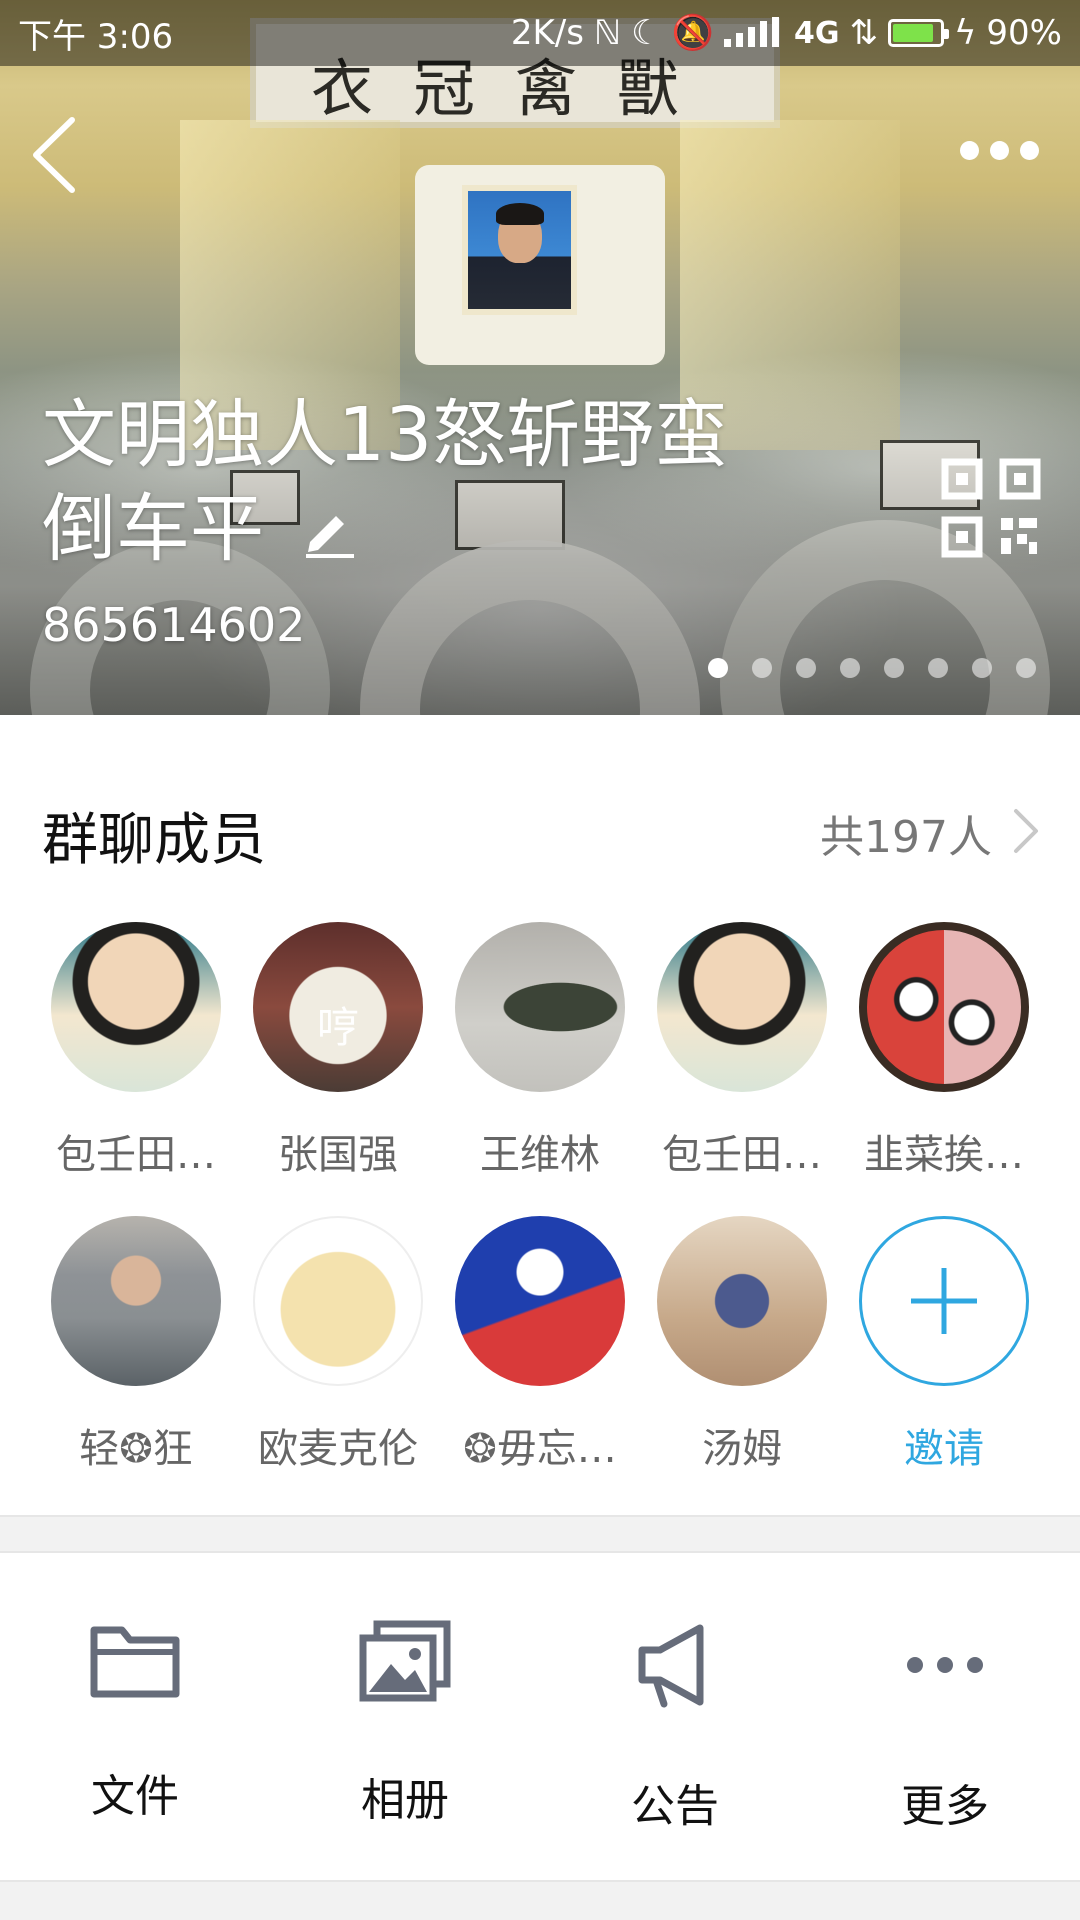  I want to click on avatar-text: 哼, so click(337, 1027).